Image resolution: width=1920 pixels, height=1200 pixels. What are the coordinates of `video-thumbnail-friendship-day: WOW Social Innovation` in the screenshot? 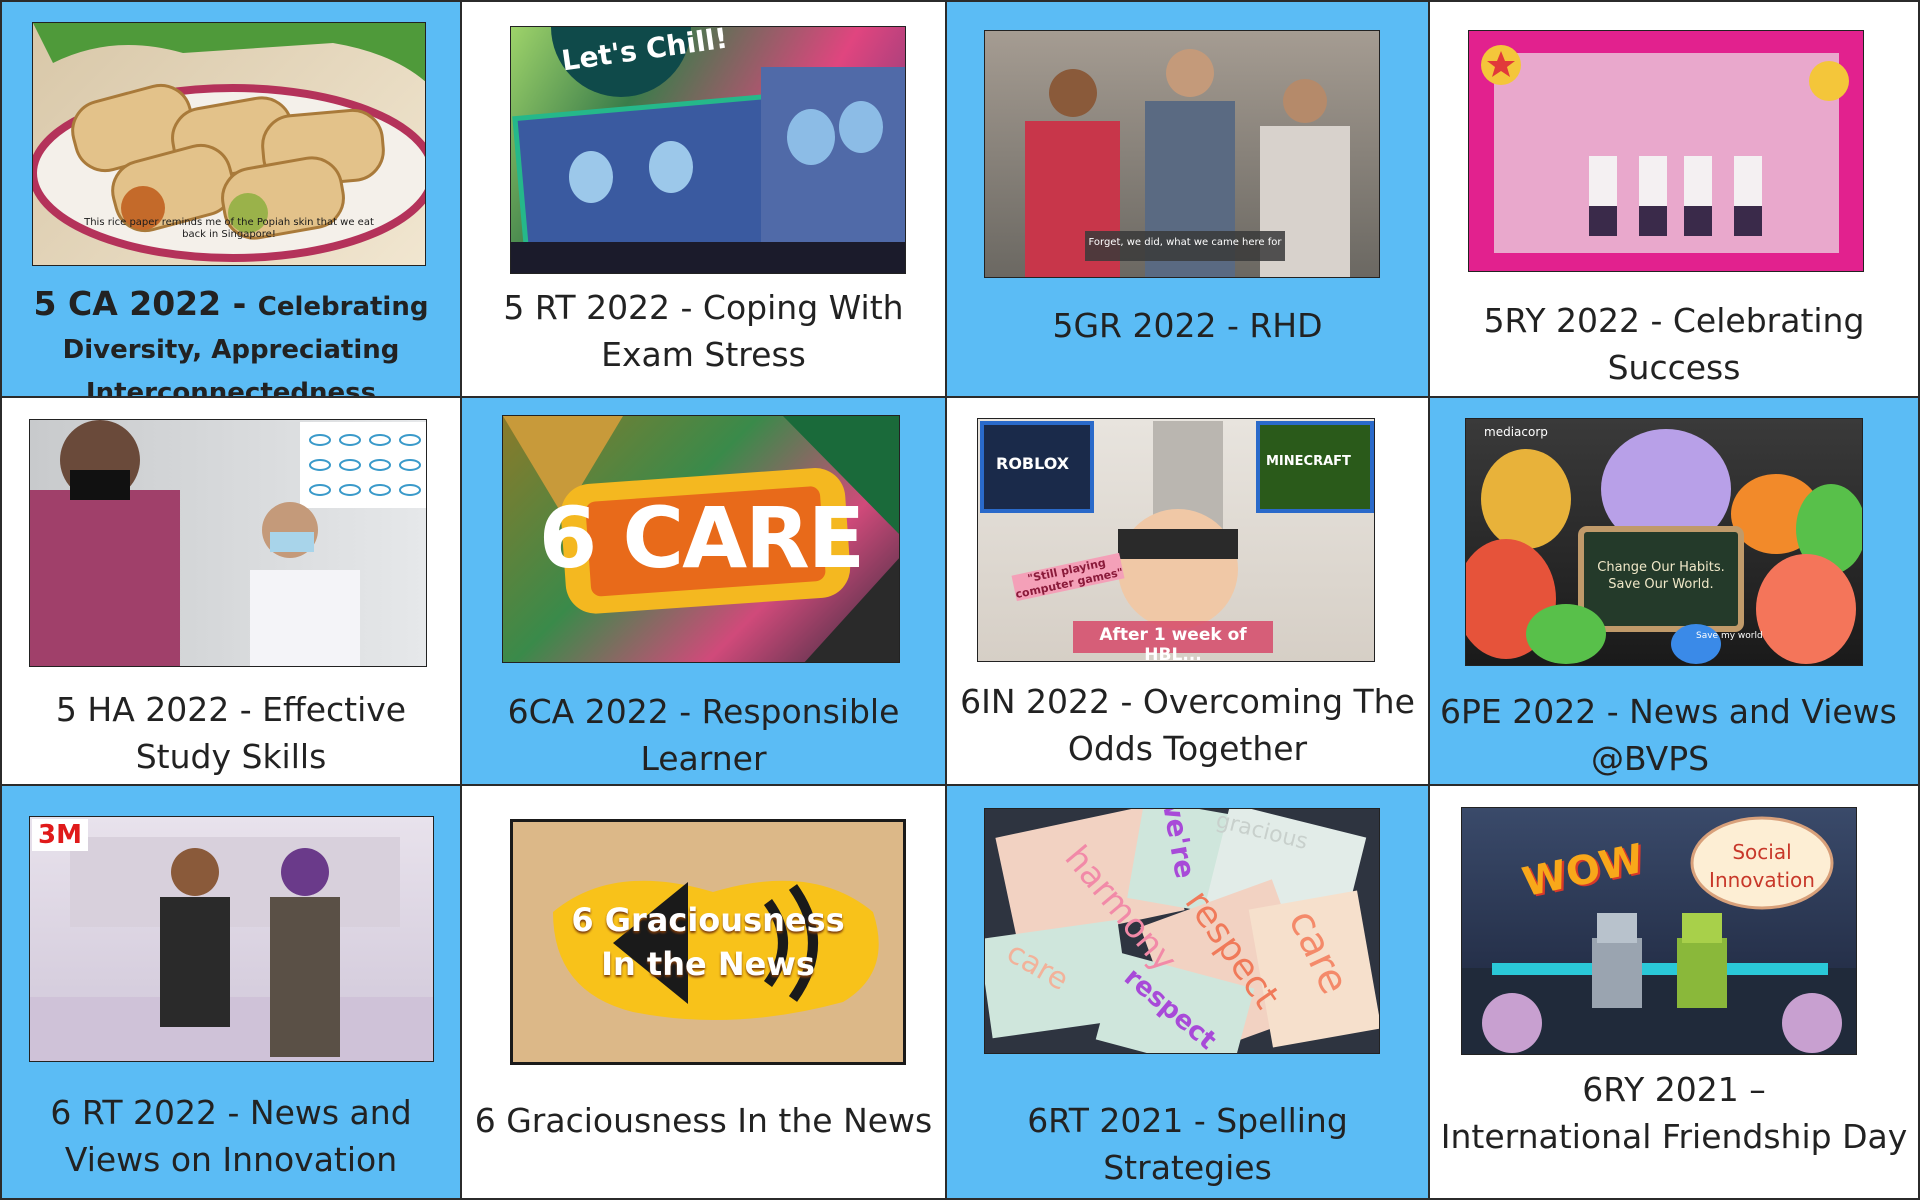 It's located at (1659, 931).